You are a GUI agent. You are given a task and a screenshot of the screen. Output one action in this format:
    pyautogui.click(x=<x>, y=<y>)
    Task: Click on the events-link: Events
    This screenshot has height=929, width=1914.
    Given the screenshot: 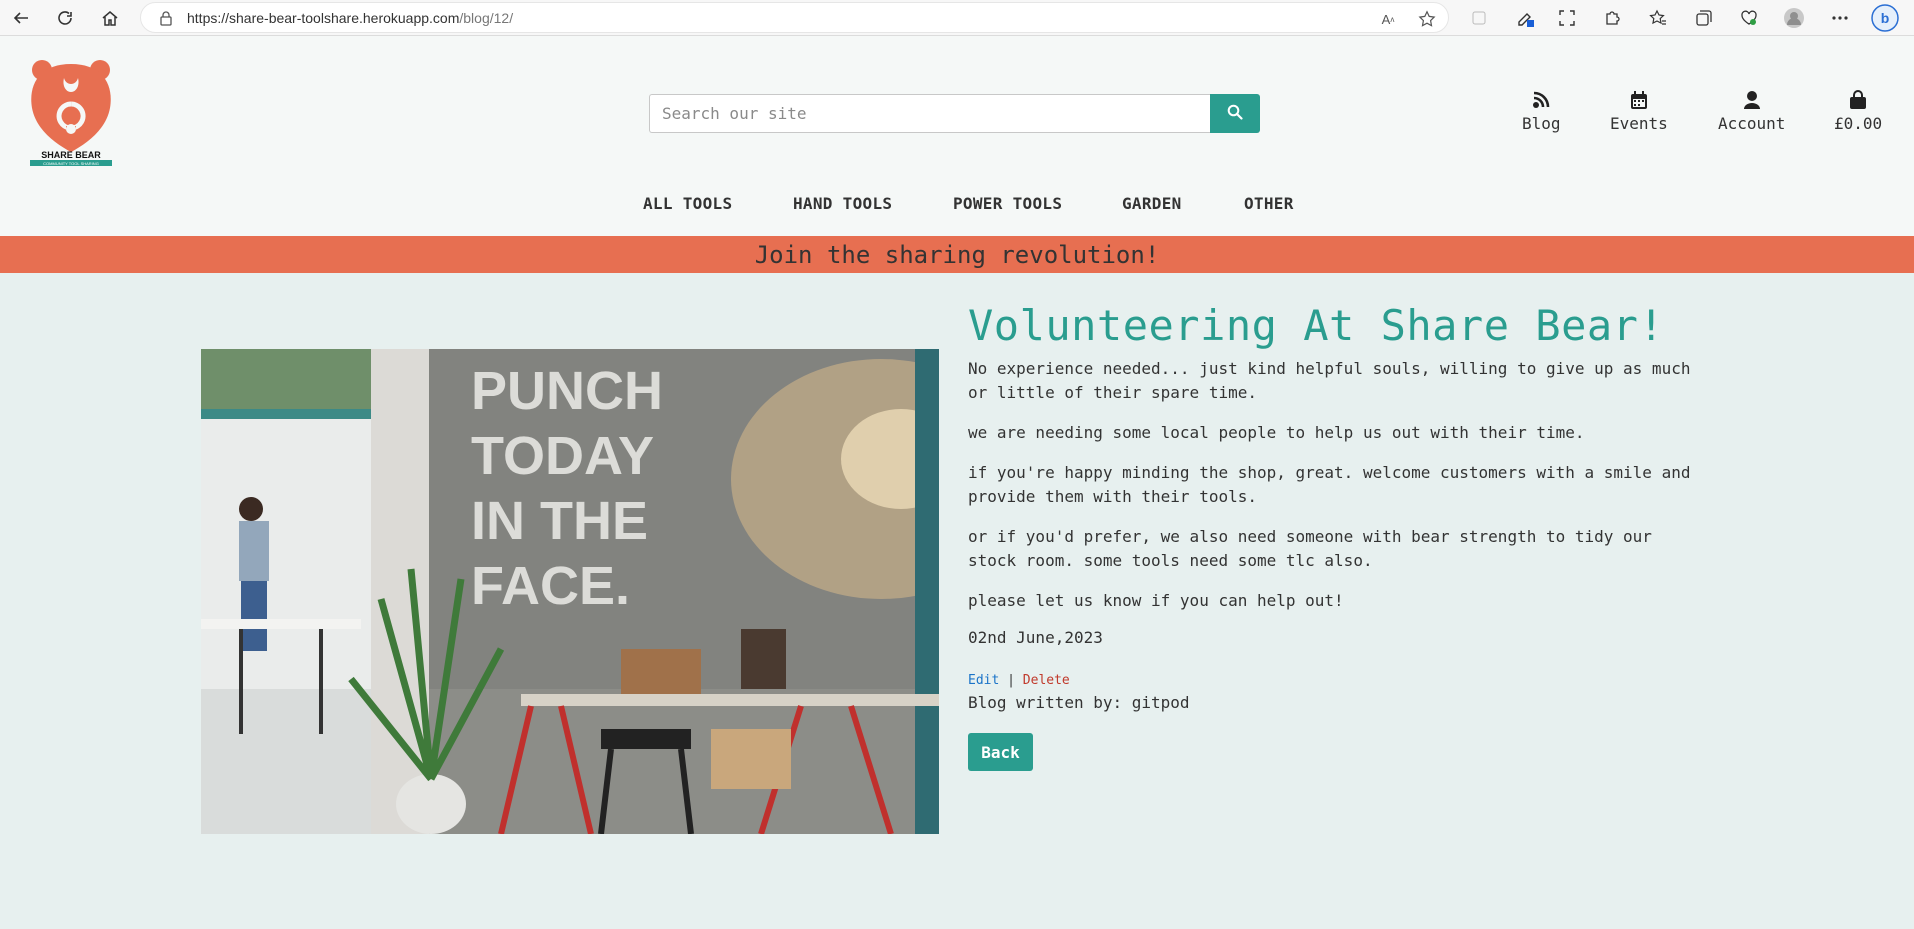 What is the action you would take?
    pyautogui.click(x=1639, y=110)
    